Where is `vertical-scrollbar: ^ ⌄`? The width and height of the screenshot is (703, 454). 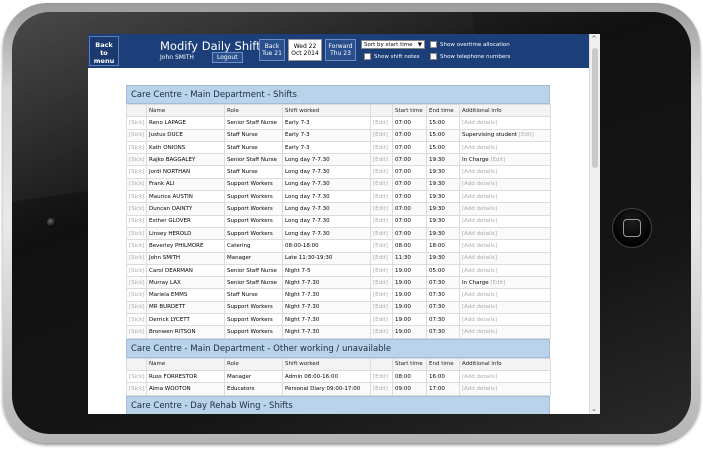
vertical-scrollbar: ^ ⌄ is located at coordinates (594, 224).